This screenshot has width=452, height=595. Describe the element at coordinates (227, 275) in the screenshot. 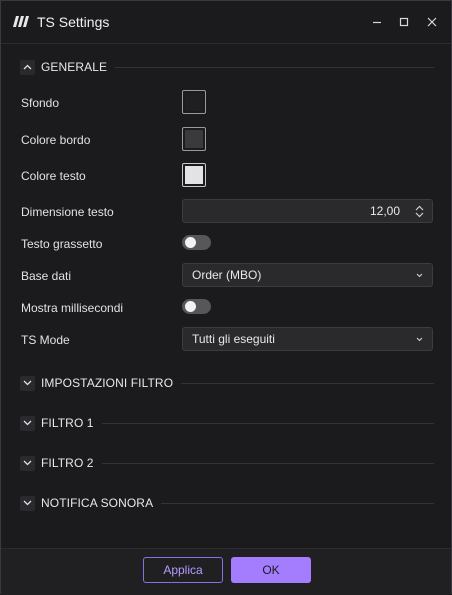

I see `base-dati-value: Order (MBO)` at that location.